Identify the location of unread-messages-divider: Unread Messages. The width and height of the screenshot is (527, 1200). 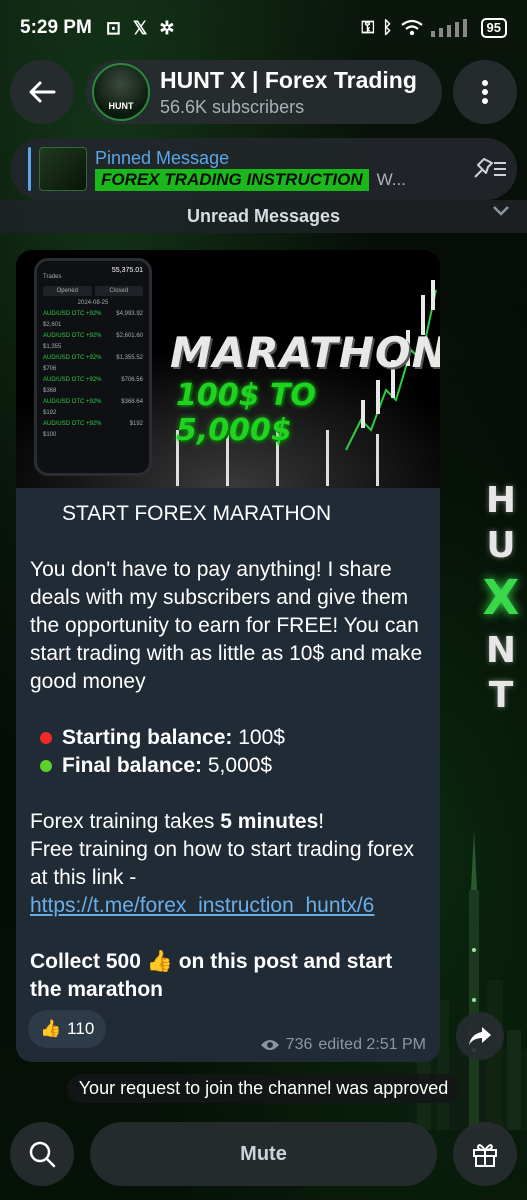
(263, 216).